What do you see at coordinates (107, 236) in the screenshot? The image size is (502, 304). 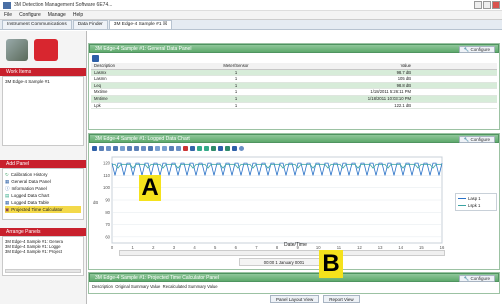 I see `y-tick-label: 60` at bounding box center [107, 236].